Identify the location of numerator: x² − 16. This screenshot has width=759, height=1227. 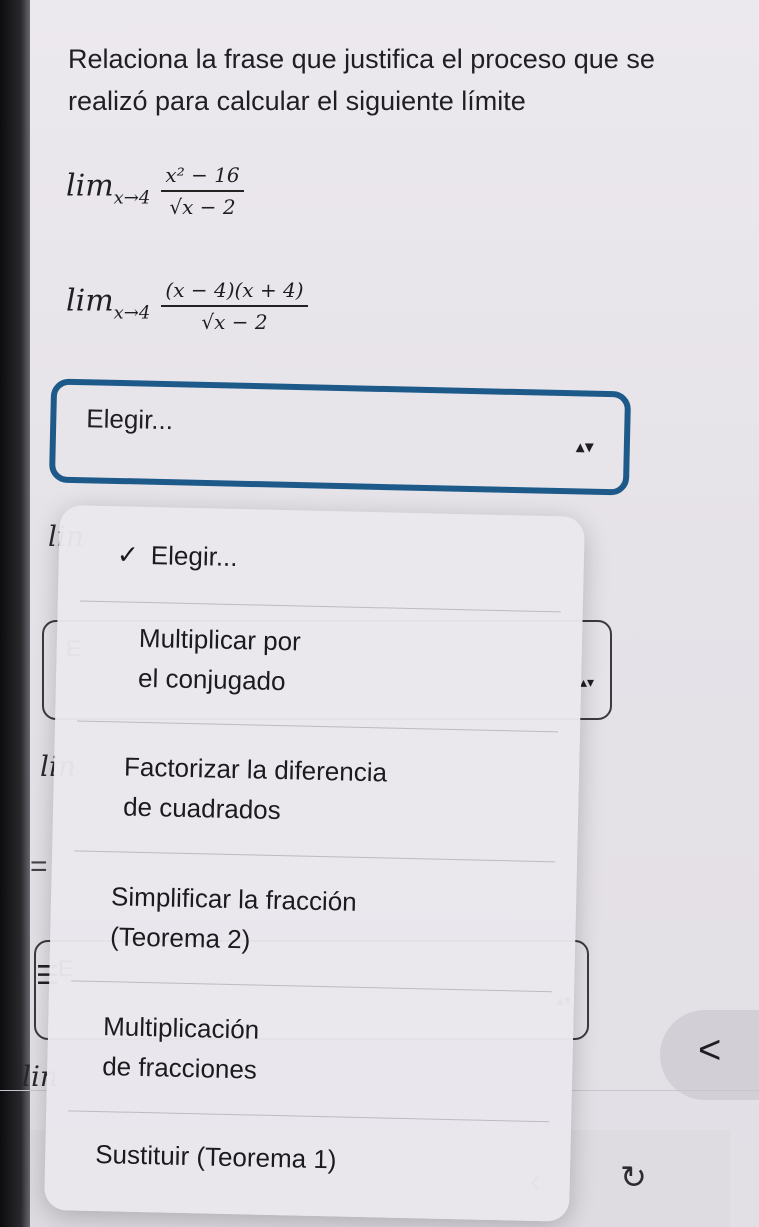
(202, 177).